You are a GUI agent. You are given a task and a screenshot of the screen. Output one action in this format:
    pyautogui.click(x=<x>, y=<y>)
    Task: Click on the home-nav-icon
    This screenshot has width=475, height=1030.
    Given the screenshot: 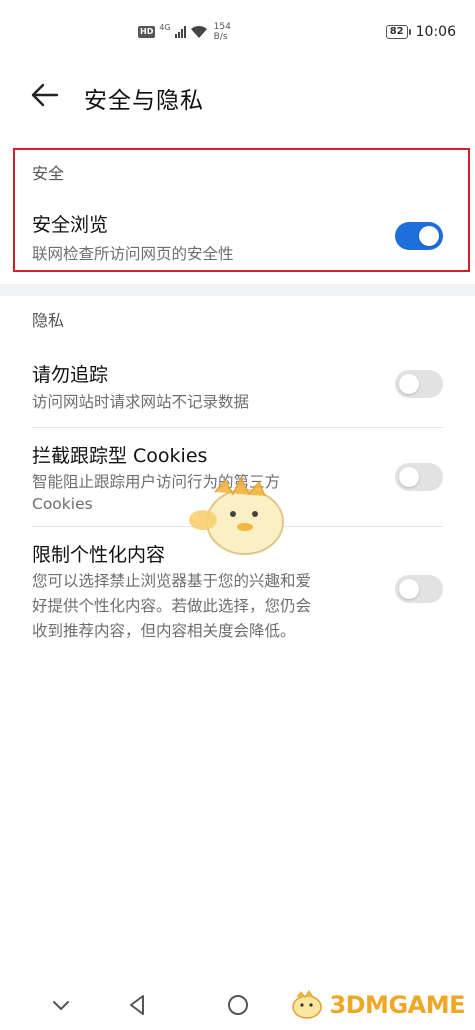 What is the action you would take?
    pyautogui.click(x=238, y=1005)
    